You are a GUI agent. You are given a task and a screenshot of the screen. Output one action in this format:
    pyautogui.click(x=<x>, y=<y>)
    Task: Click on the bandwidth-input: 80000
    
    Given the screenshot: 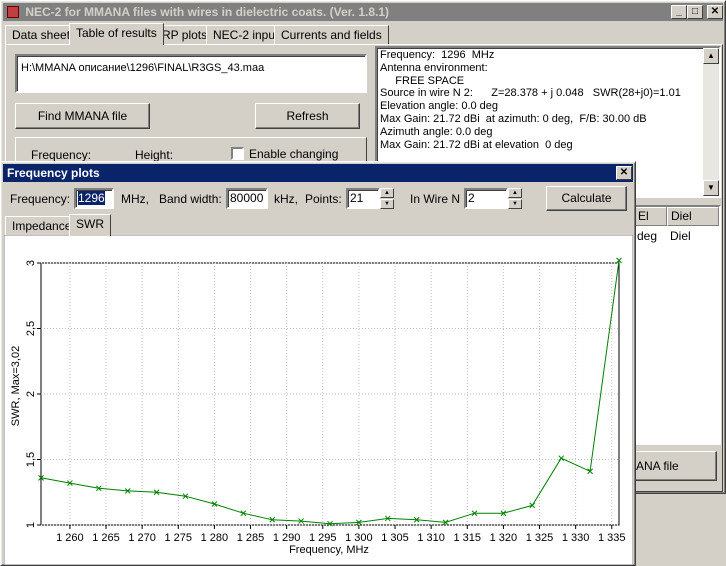 What is the action you would take?
    pyautogui.click(x=247, y=198)
    